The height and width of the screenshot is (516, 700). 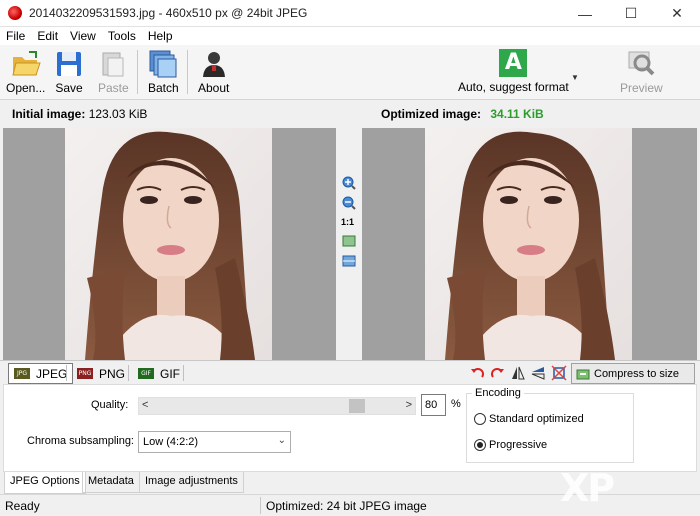 I want to click on compress-to-size-button: Compress to size, so click(x=633, y=373).